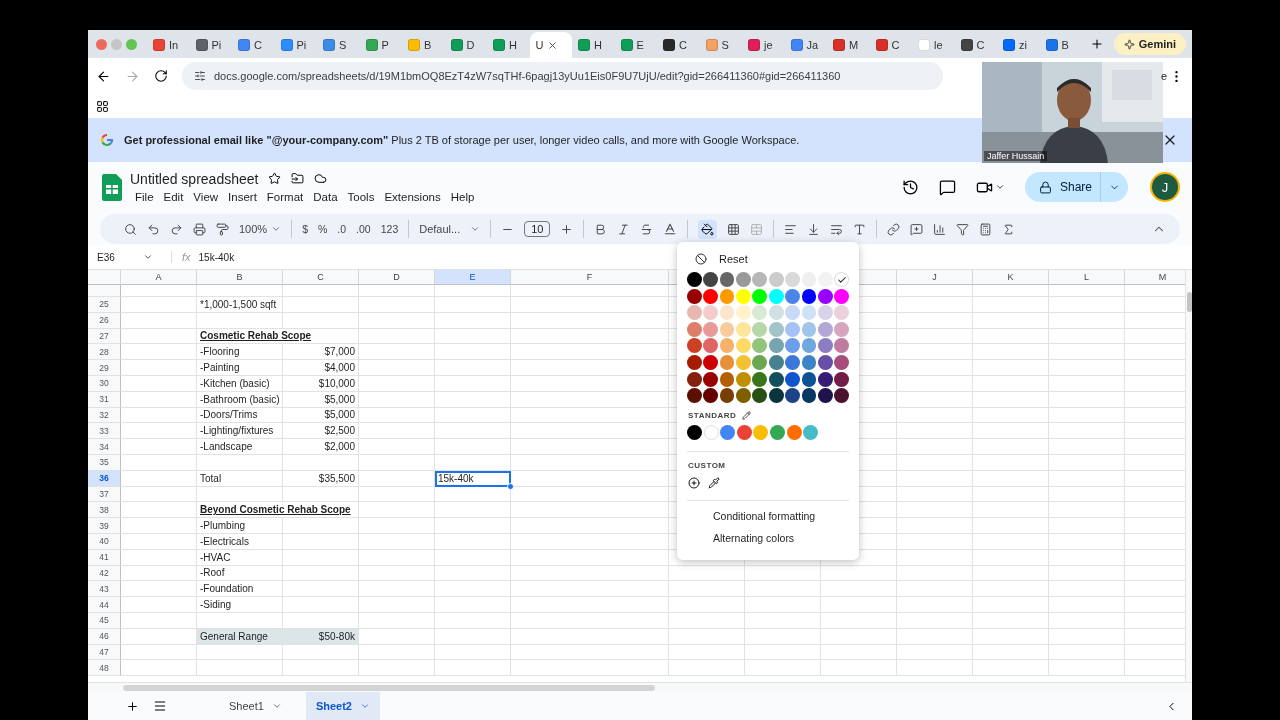 The height and width of the screenshot is (720, 1280). I want to click on currency-format: $, so click(305, 229).